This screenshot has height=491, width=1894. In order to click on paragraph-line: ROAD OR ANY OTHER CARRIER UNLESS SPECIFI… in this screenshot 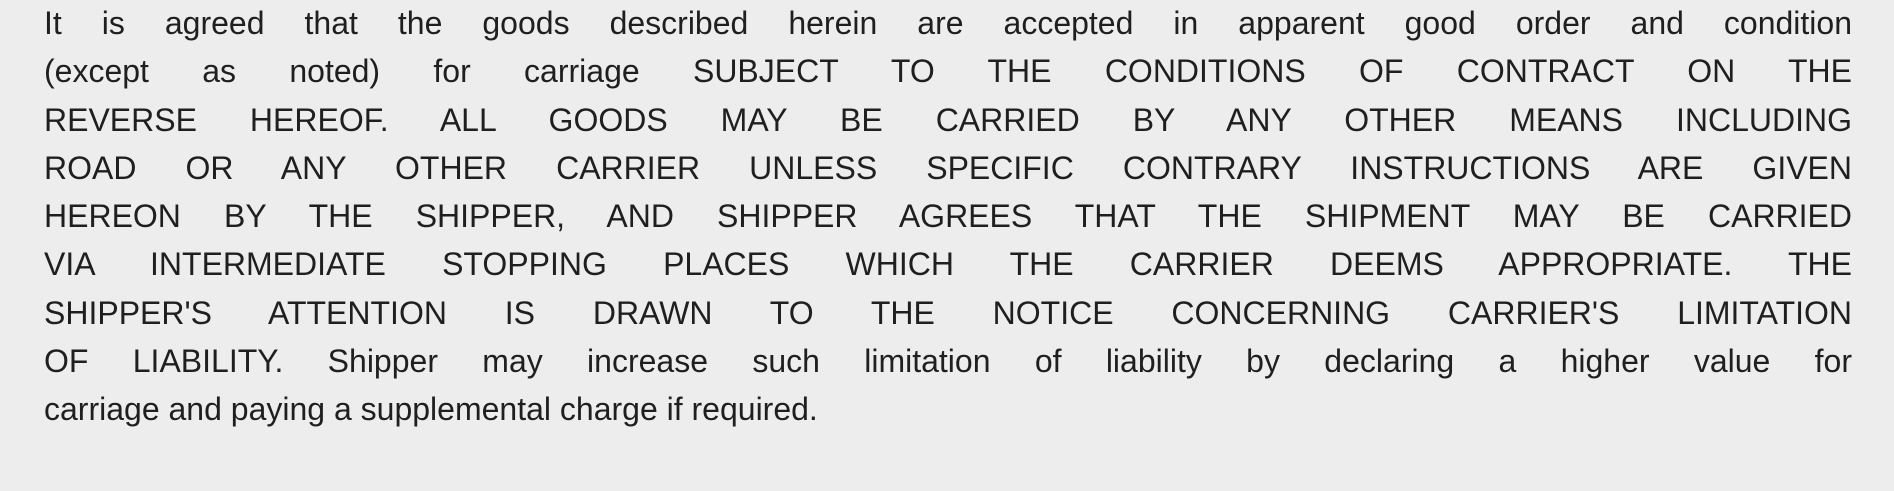, I will do `click(948, 167)`.